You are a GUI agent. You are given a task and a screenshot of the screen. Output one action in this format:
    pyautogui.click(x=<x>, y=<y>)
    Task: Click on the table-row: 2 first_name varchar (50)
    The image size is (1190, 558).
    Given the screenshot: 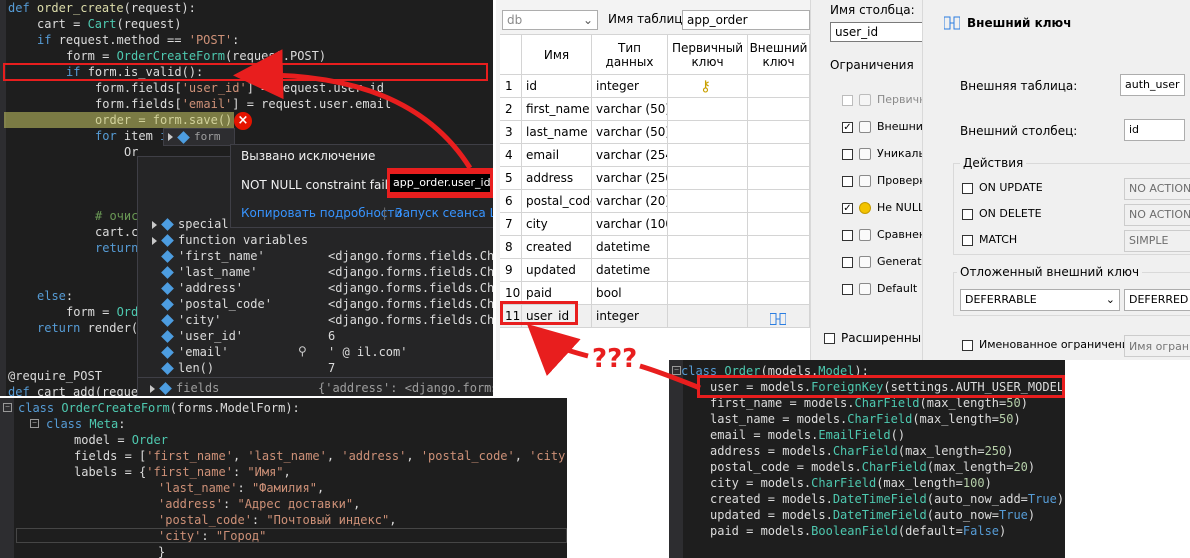 What is the action you would take?
    pyautogui.click(x=655, y=109)
    